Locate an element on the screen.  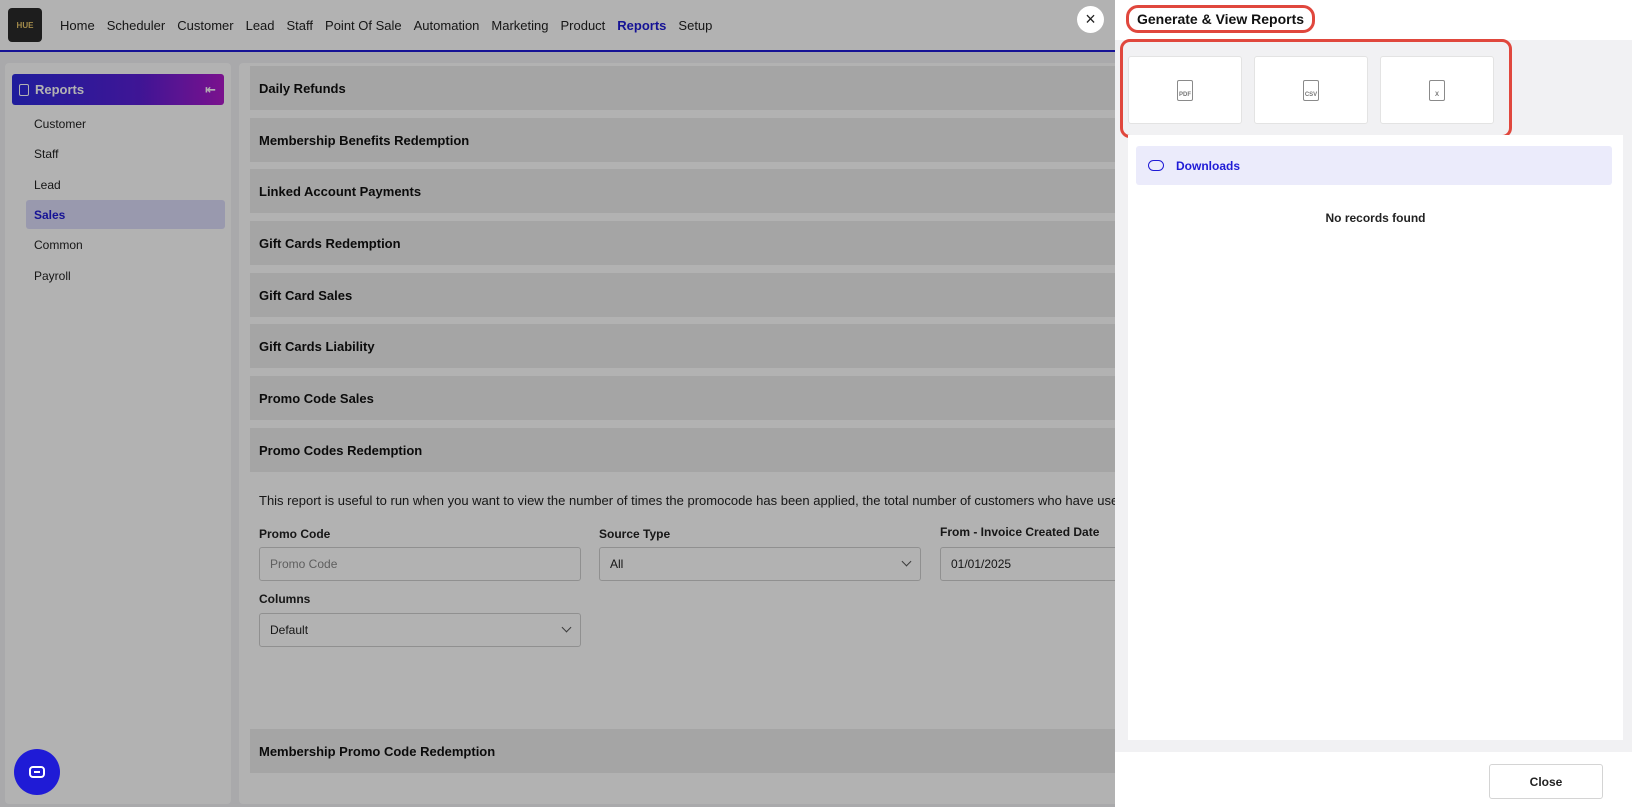
panel-title: Generate & View Reports is located at coordinates (1221, 19).